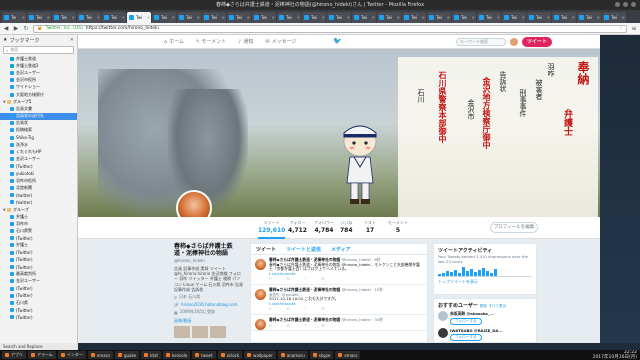 The image size is (640, 360). What do you see at coordinates (38, 65) in the screenshot?
I see `bookmark-item: 弁護士鉄道2` at bounding box center [38, 65].